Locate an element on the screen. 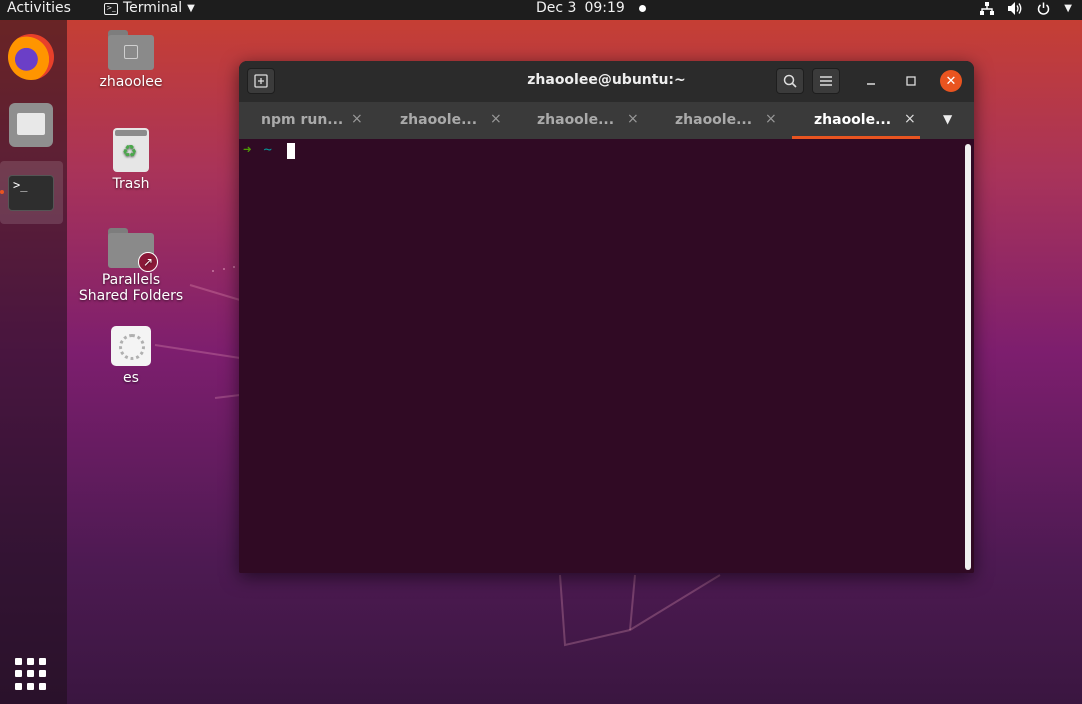 This screenshot has width=1082, height=704. system-tray: ▼ is located at coordinates (1026, 8).